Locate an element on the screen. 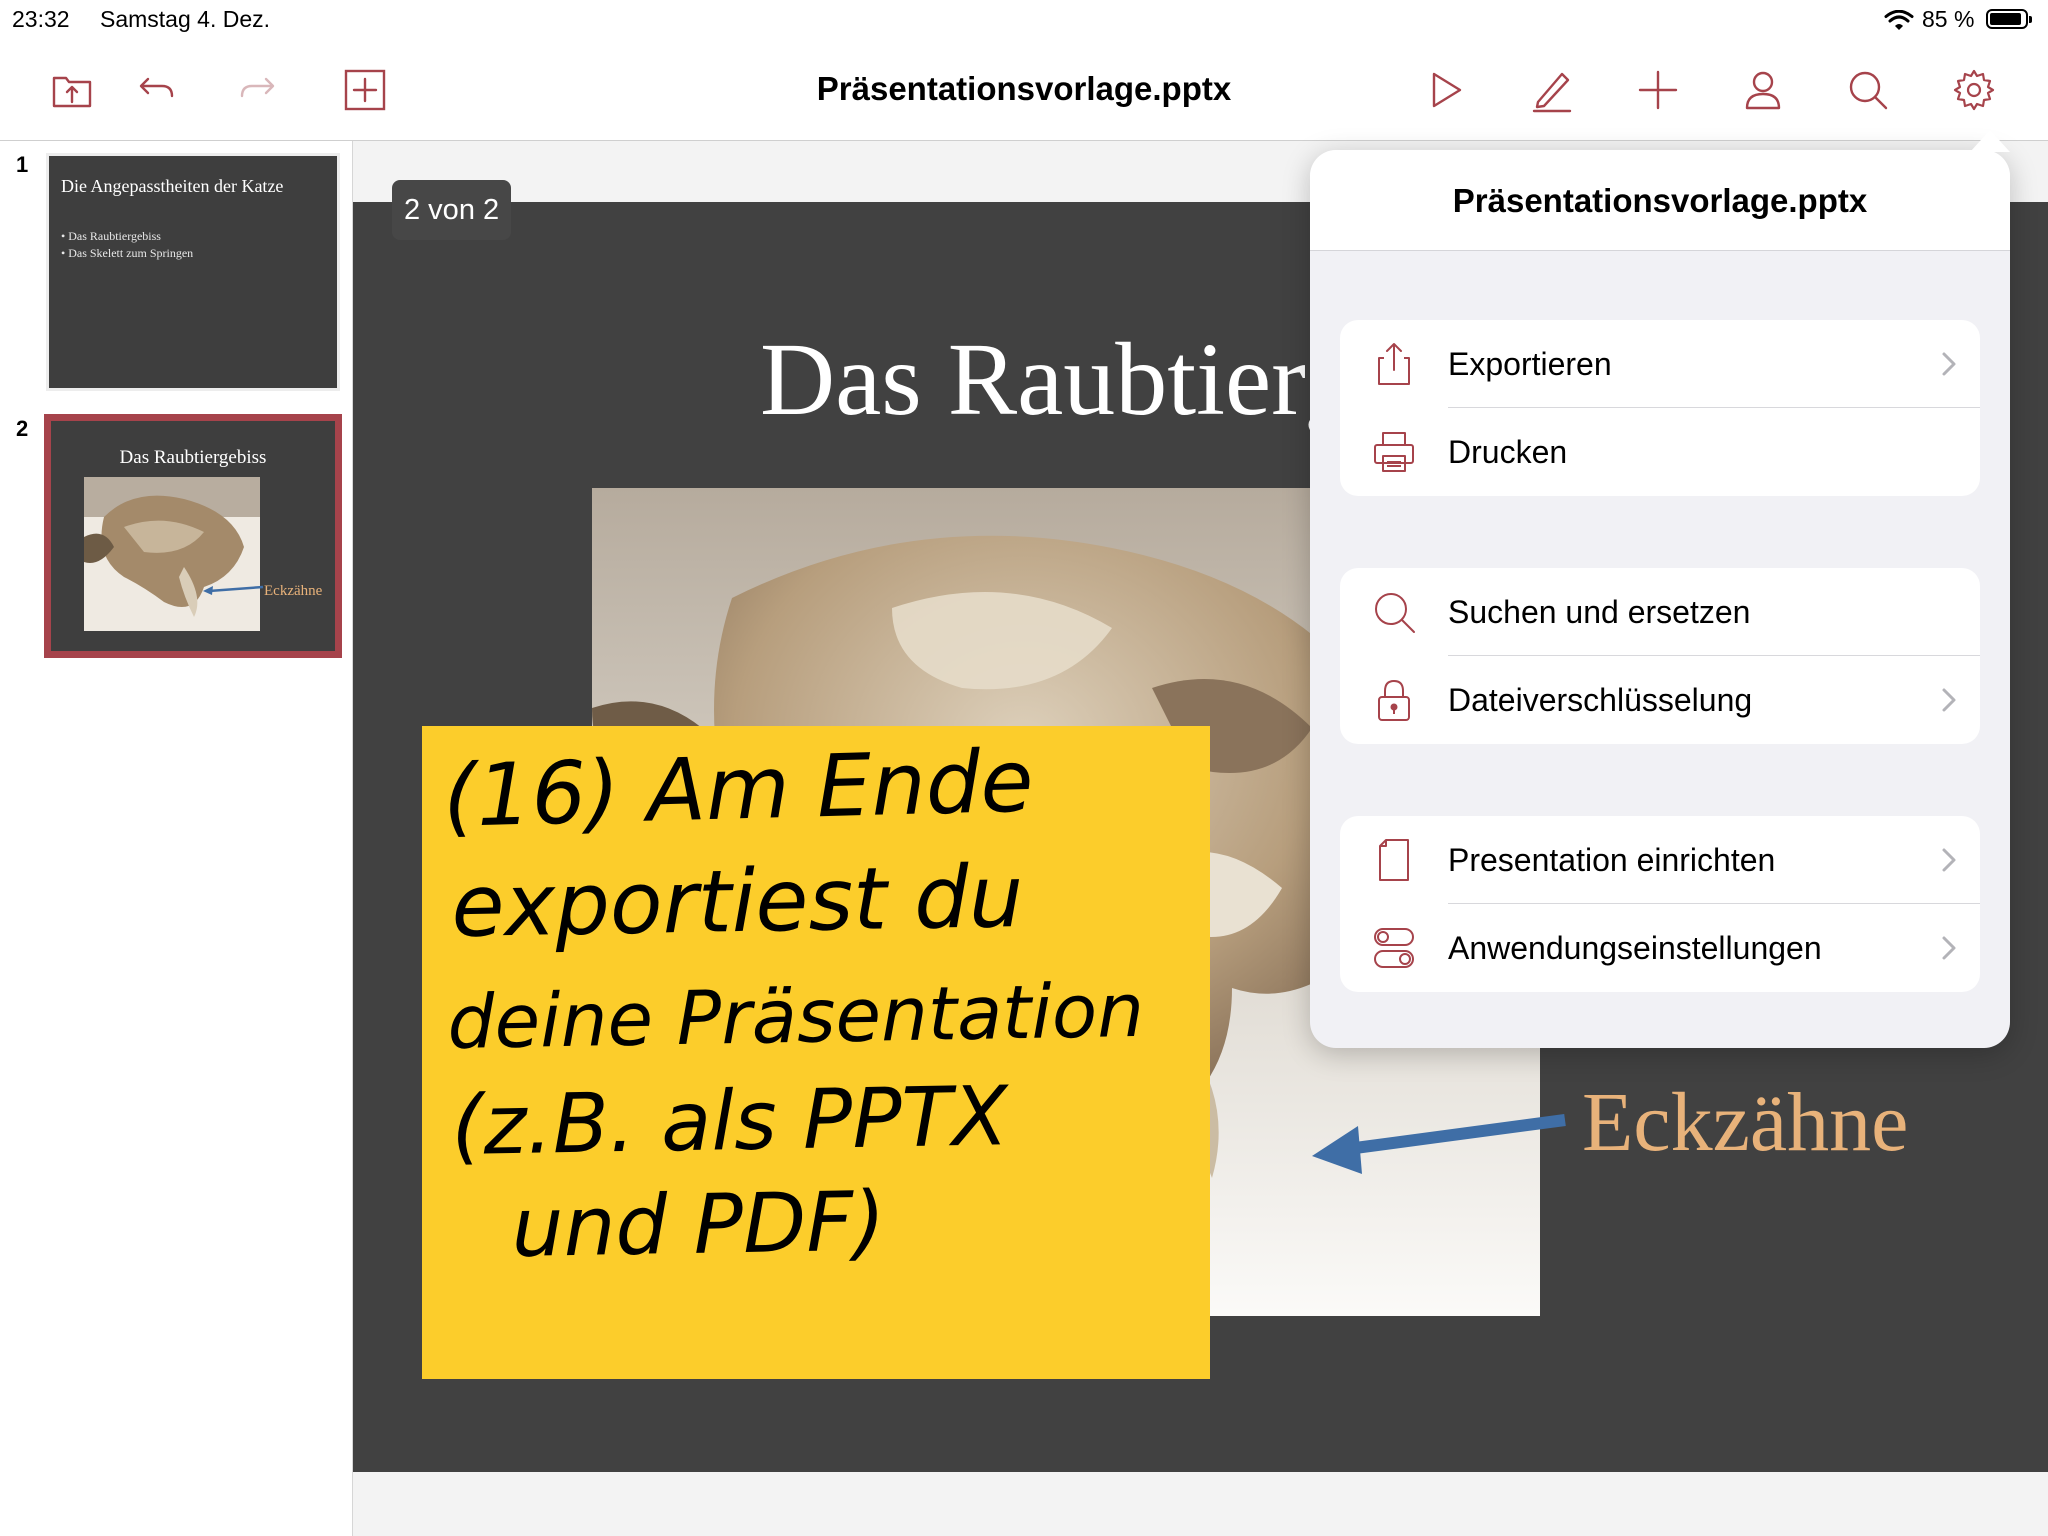  thumbnail-bullet: • Das Skelett zum Springen is located at coordinates (127, 253).